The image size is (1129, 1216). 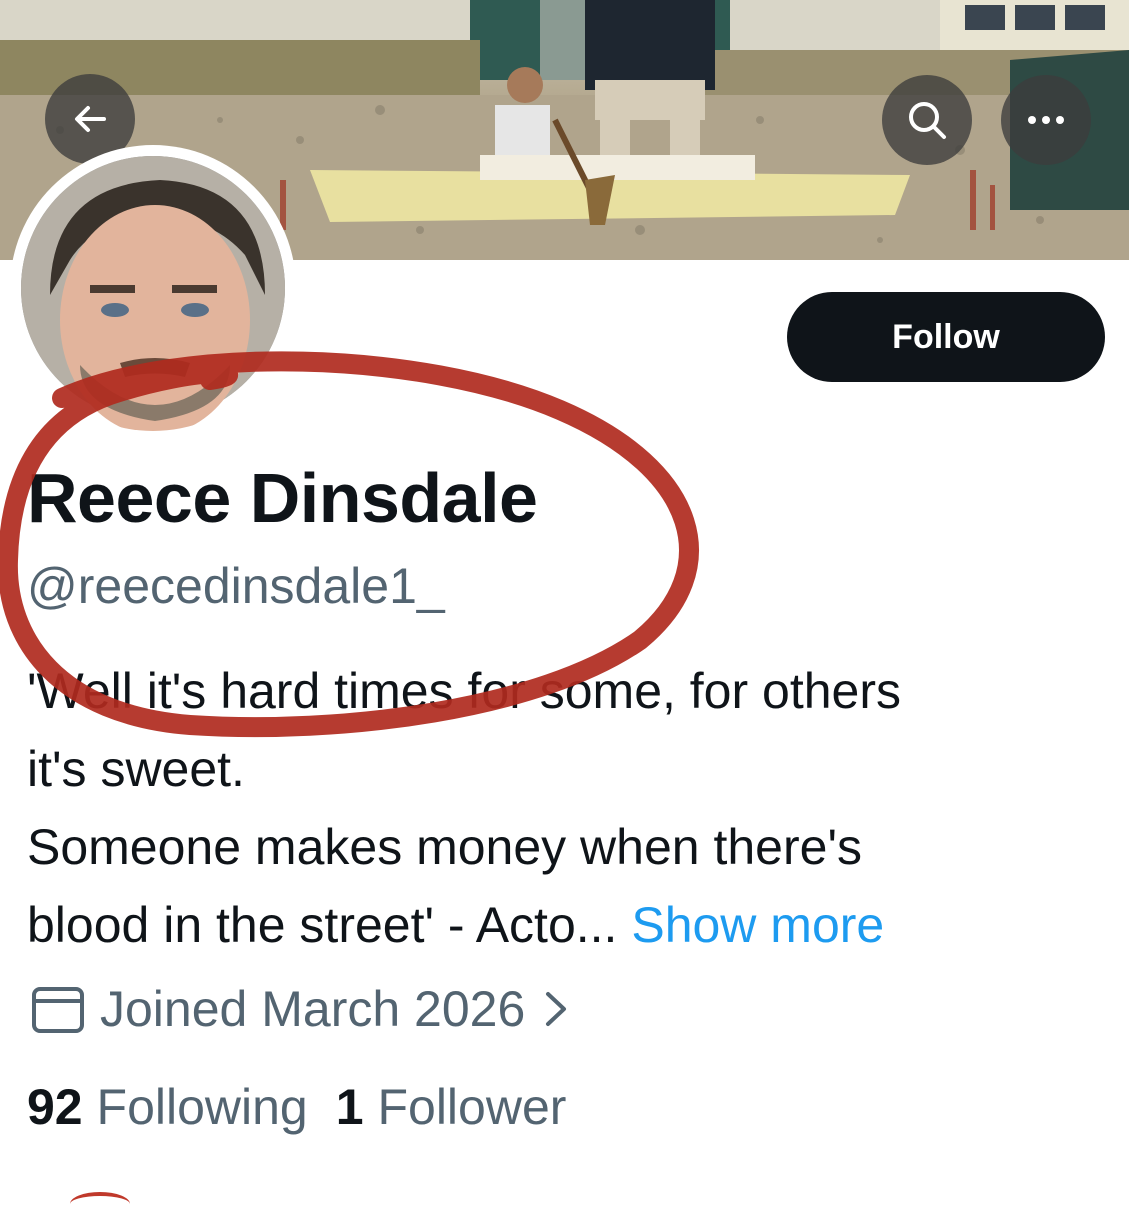 I want to click on user-handle: @reecedinsdale1_, so click(x=236, y=586).